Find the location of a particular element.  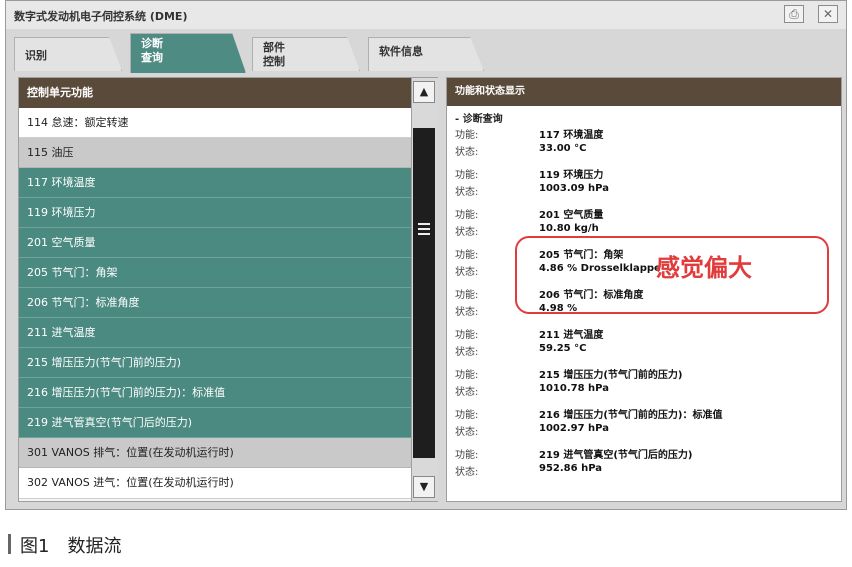

list-item: 301 VANOS 排气：位置(在发动机运行时) is located at coordinates (215, 453).